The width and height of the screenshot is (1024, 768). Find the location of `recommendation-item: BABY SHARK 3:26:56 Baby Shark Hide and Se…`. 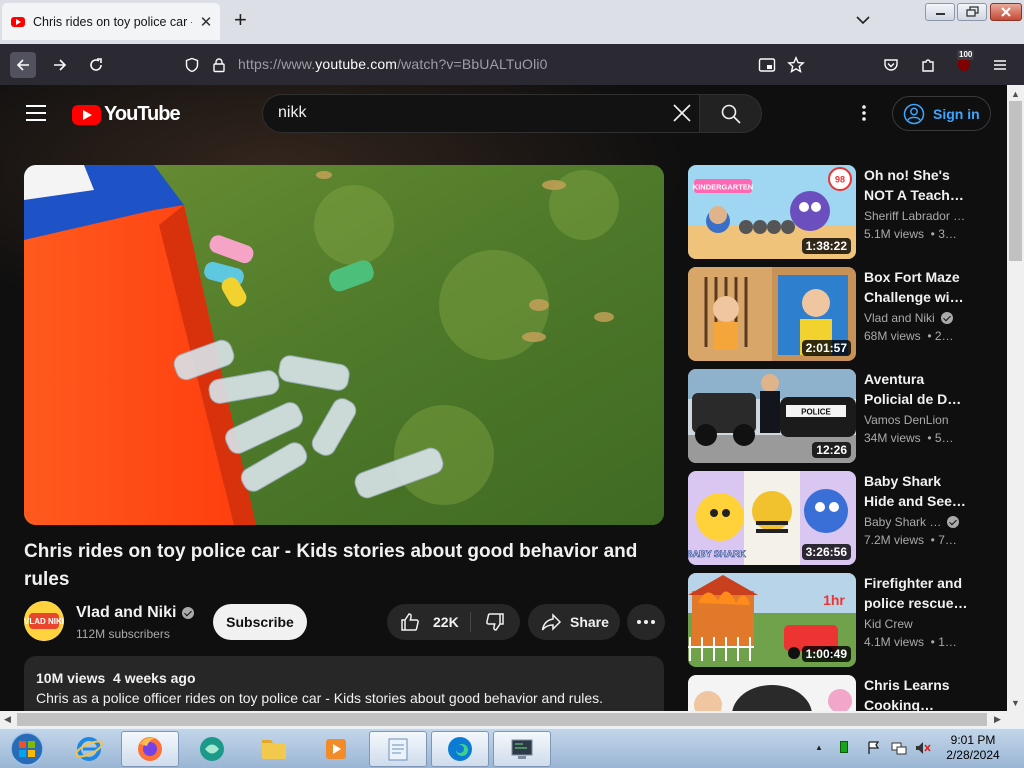

recommendation-item: BABY SHARK 3:26:56 Baby Shark Hide and Se… is located at coordinates (840, 518).